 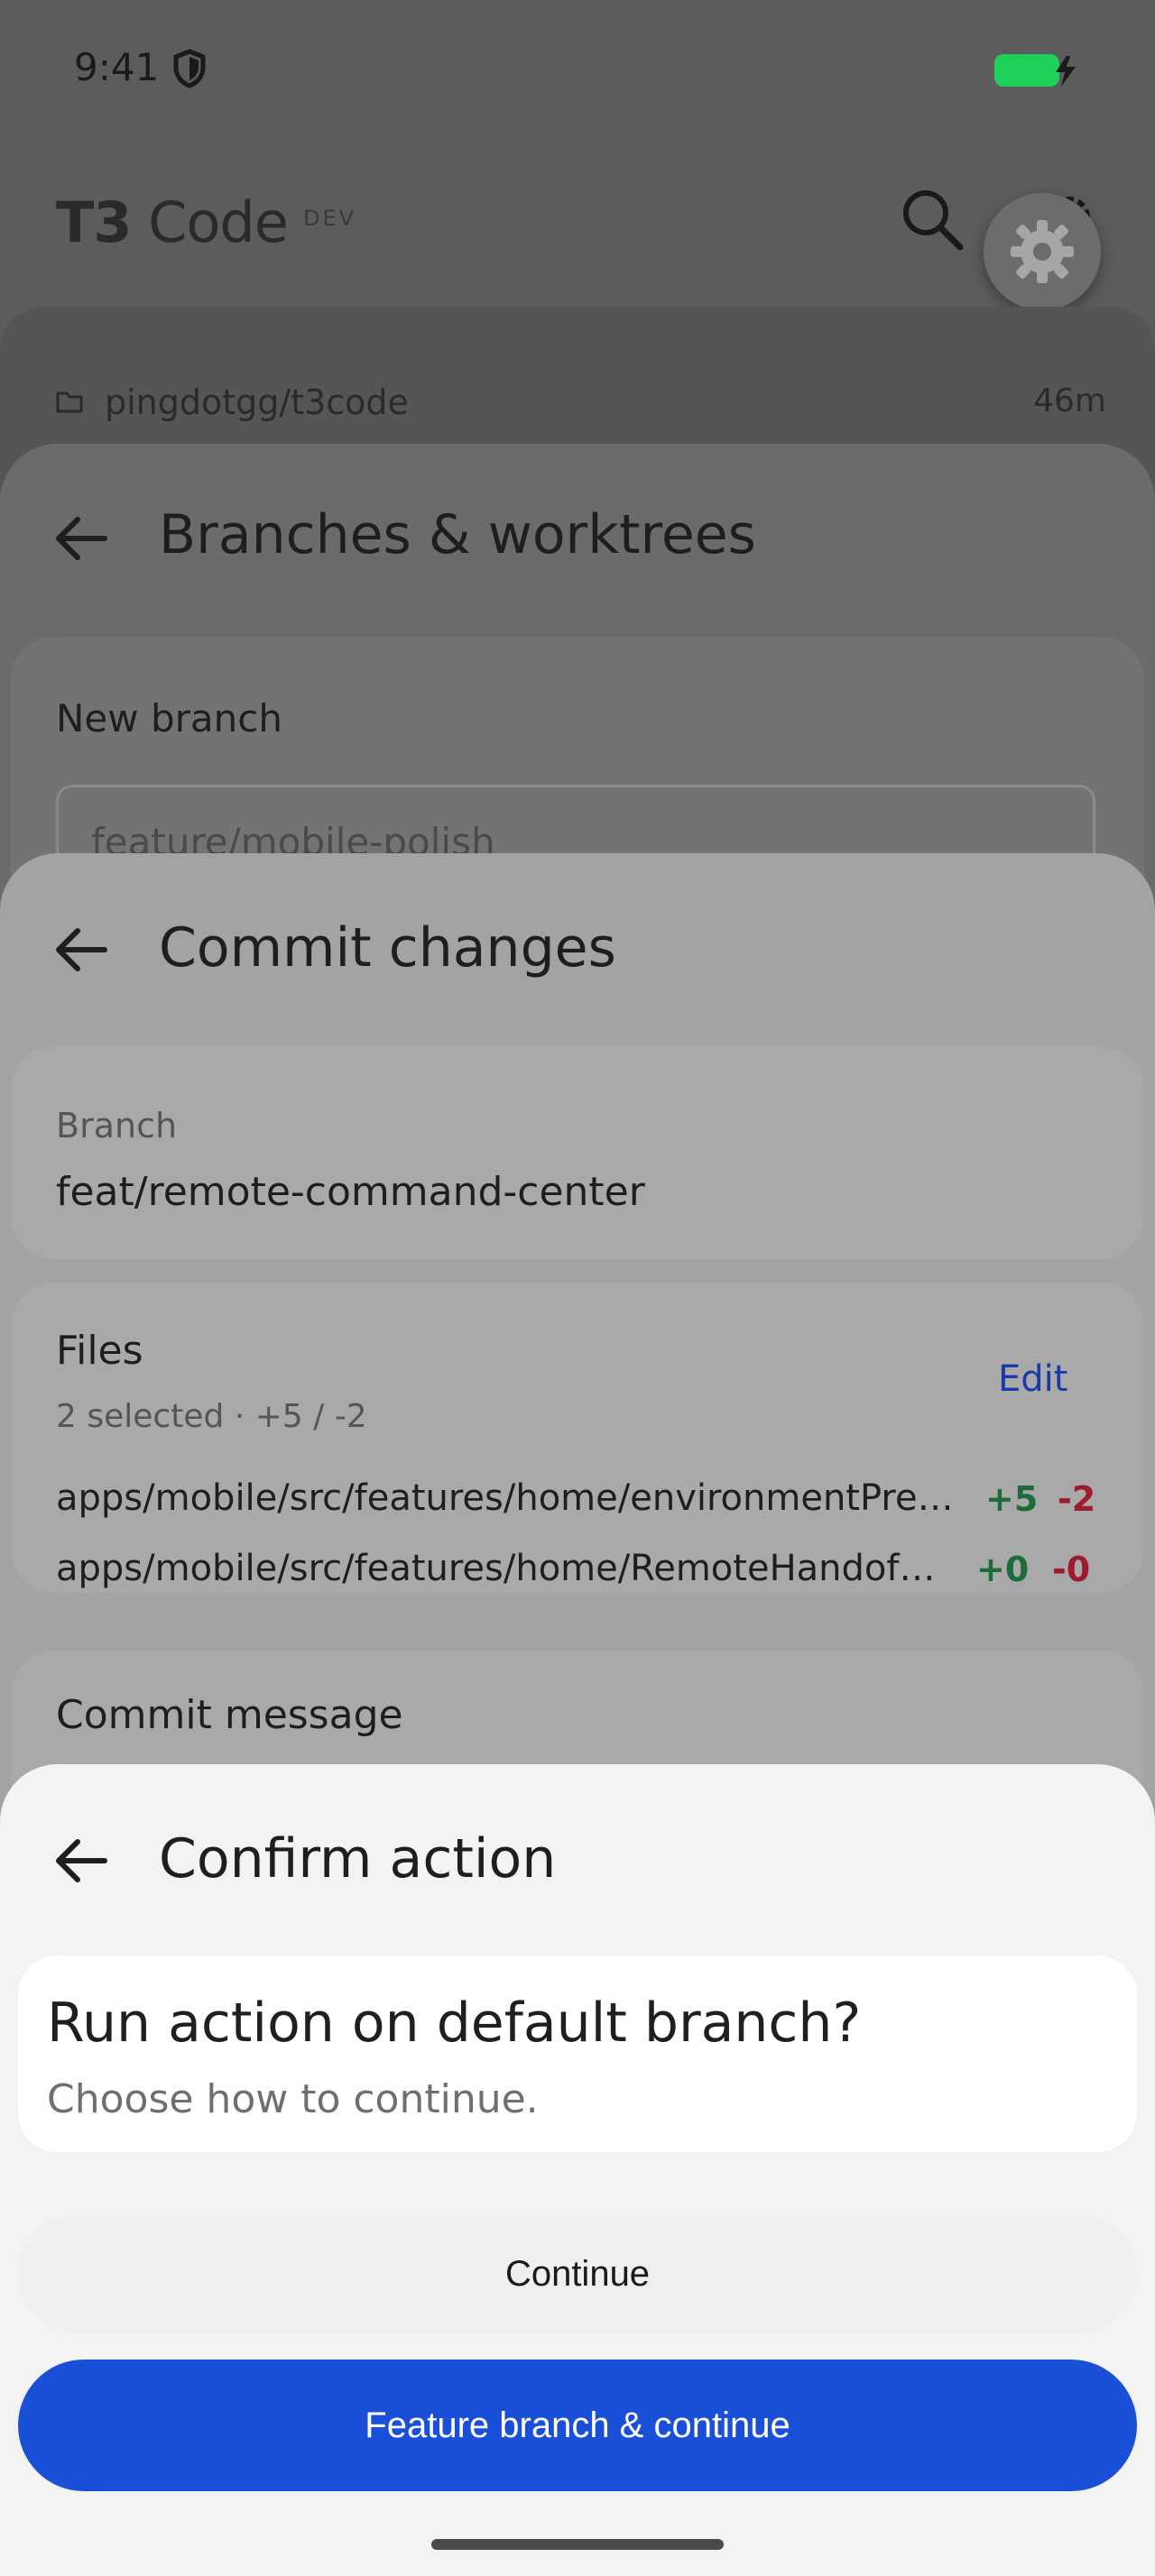 I want to click on confirm-subtitle: Choose how to continue., so click(x=293, y=2099).